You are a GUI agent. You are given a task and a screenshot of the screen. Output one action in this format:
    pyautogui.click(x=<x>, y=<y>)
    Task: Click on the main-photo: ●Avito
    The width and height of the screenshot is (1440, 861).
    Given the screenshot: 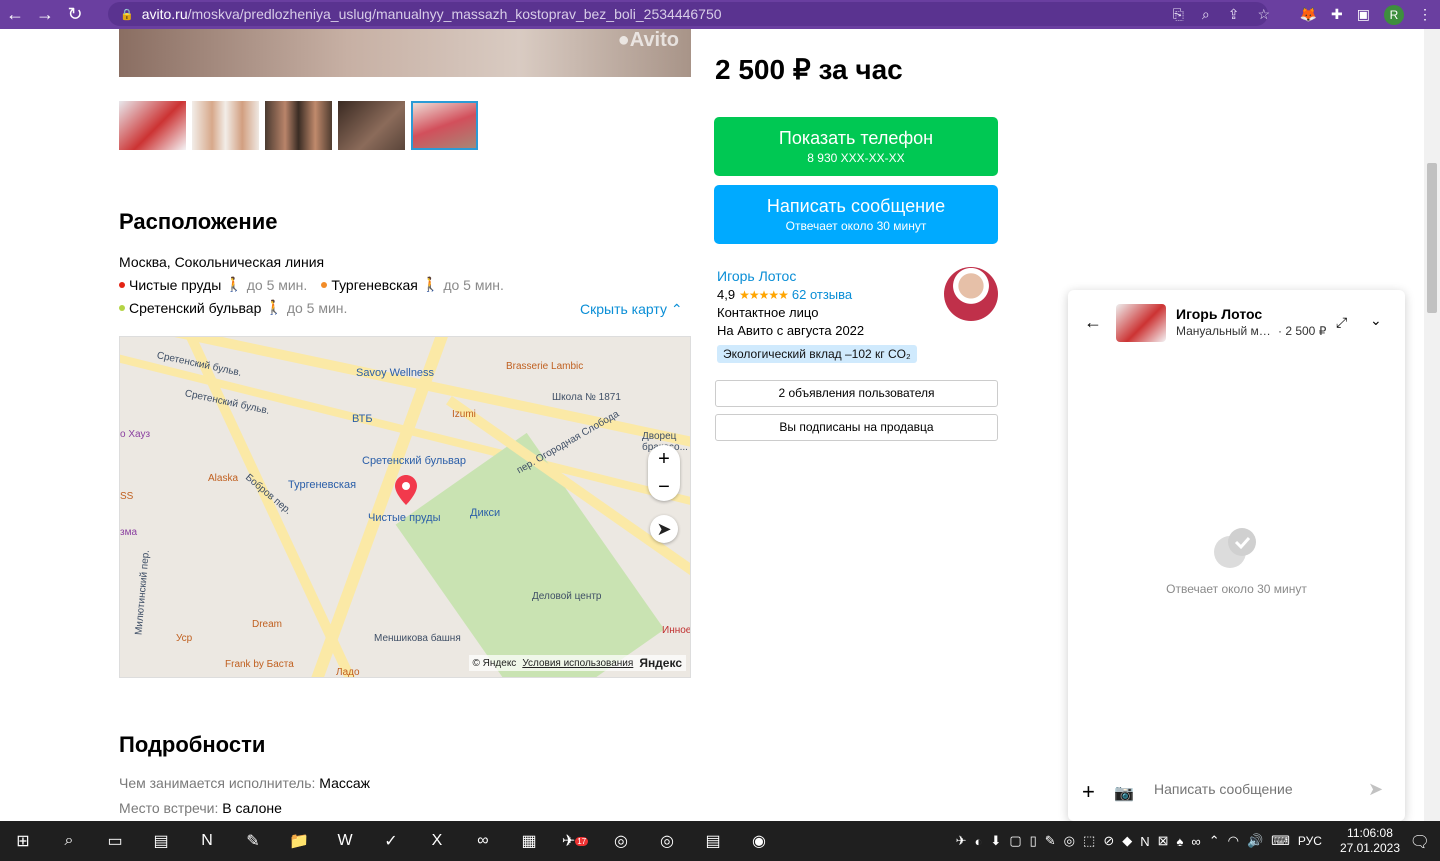 What is the action you would take?
    pyautogui.click(x=405, y=53)
    